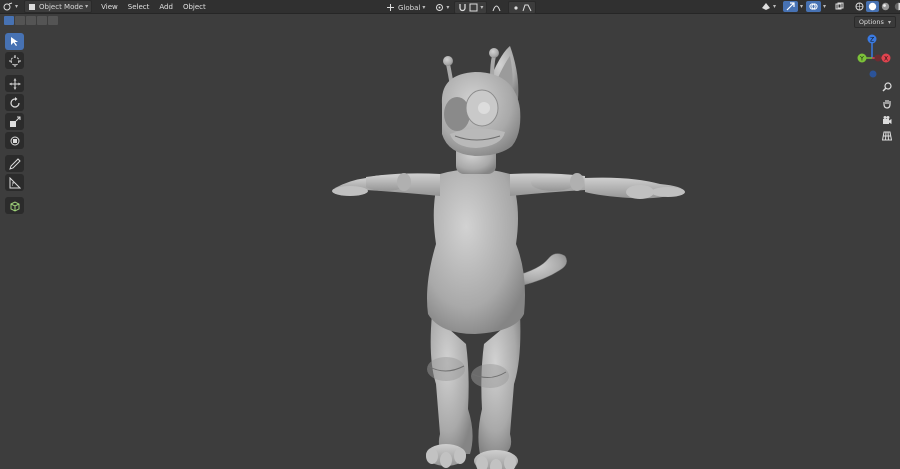  I want to click on cursor-arrow-icon, so click(14, 41).